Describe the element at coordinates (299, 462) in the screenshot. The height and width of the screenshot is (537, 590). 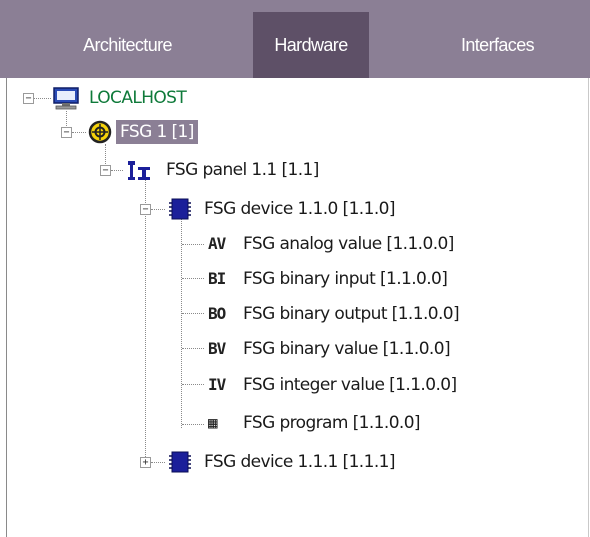
I see `tree-node-label: FSG device 1.1.1 [1.1.1]` at that location.